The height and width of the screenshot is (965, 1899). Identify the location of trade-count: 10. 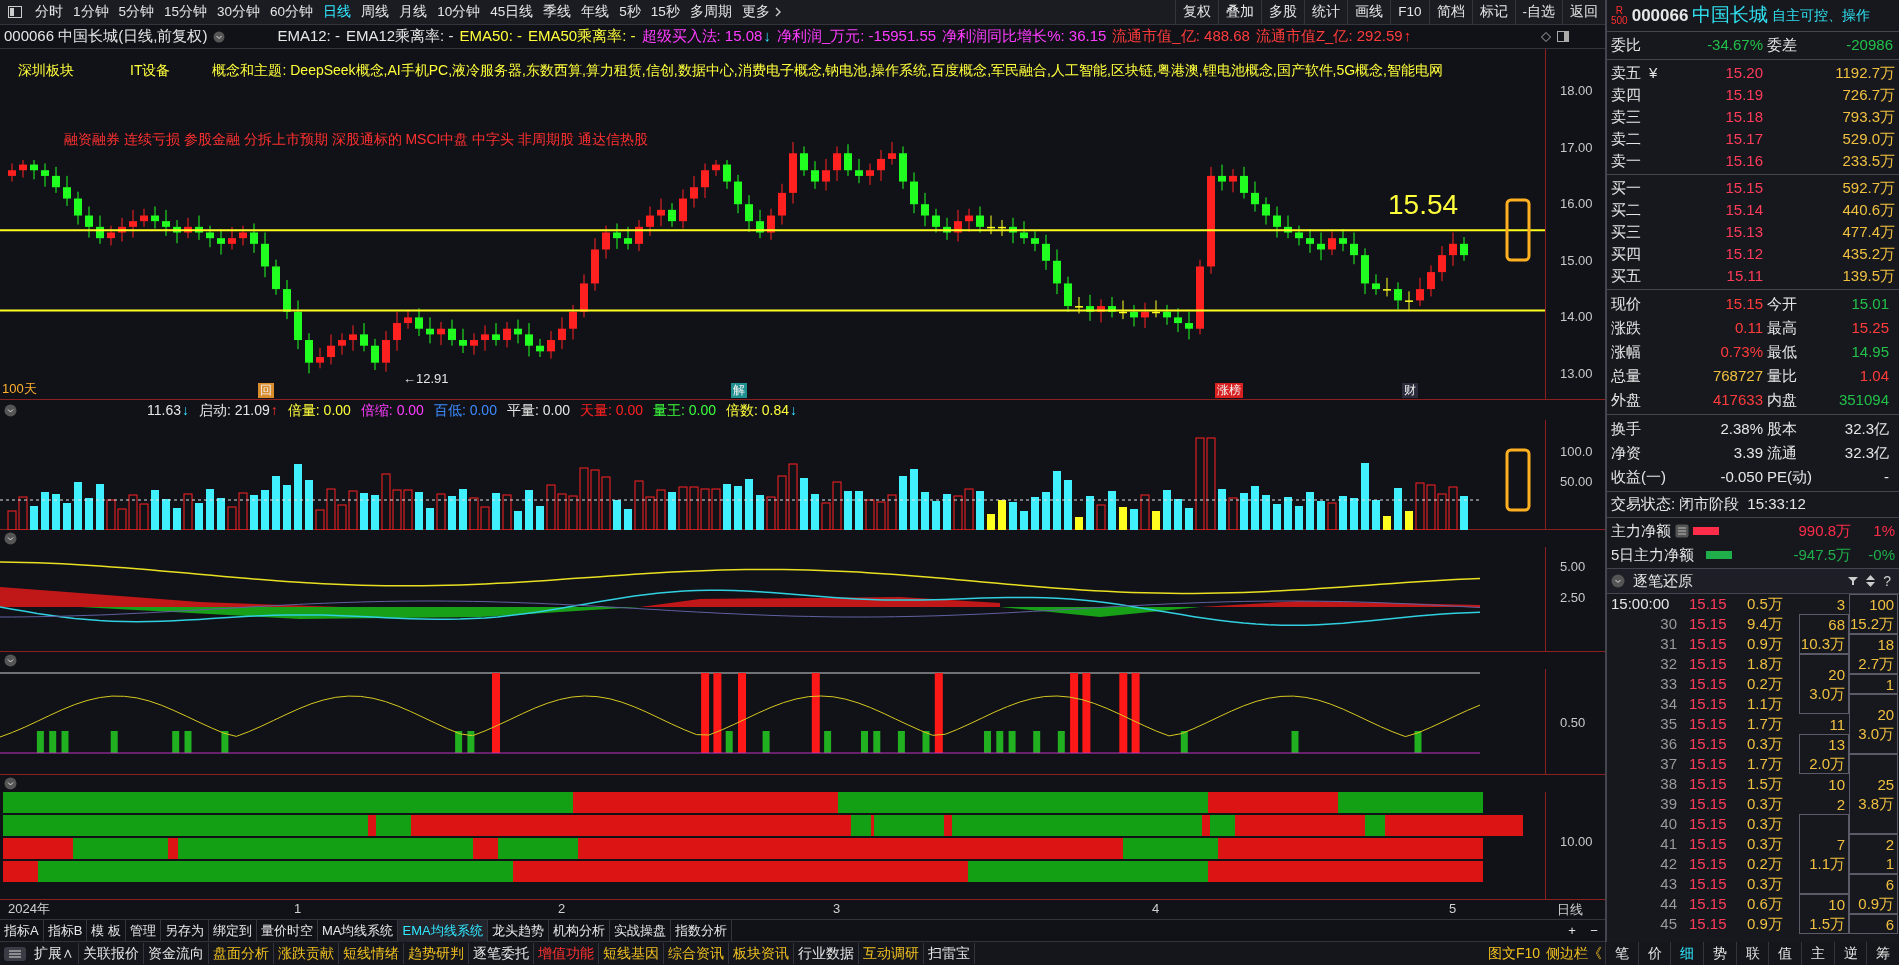
(1836, 784).